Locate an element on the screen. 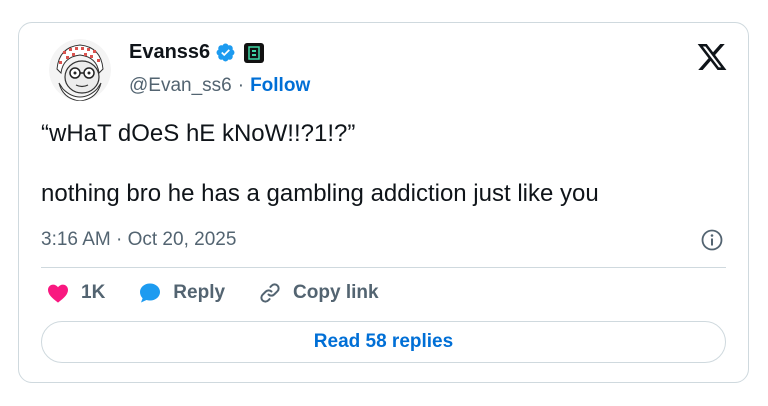 This screenshot has width=768, height=406. copy-link-button: Copy link is located at coordinates (318, 293).